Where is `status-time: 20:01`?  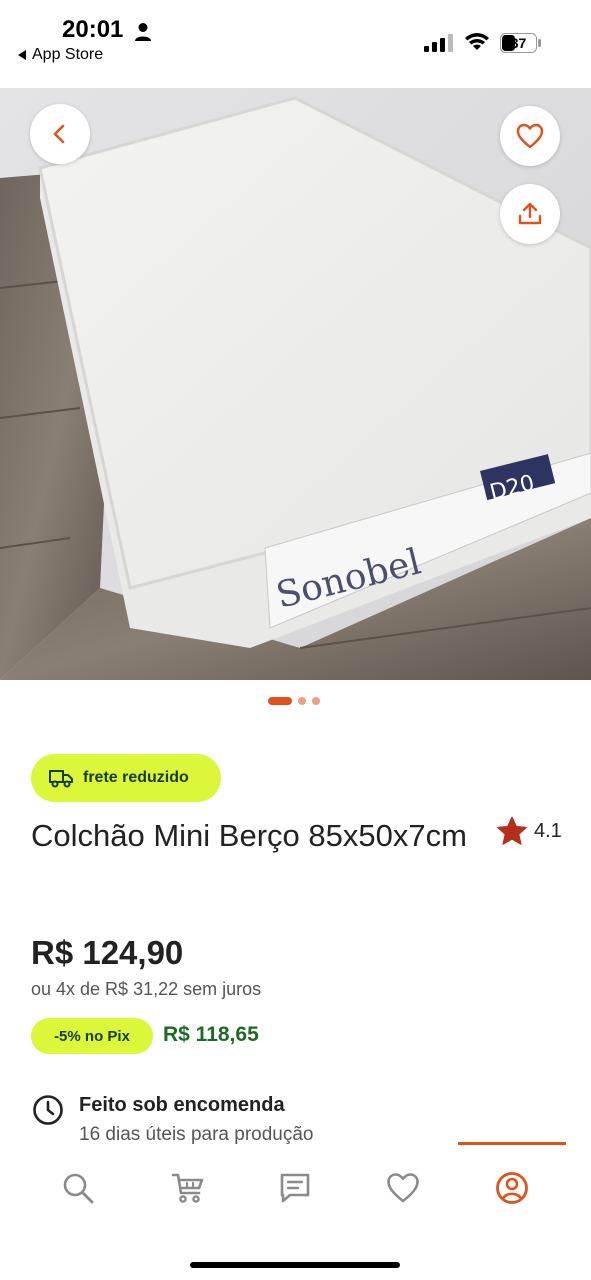 status-time: 20:01 is located at coordinates (93, 29).